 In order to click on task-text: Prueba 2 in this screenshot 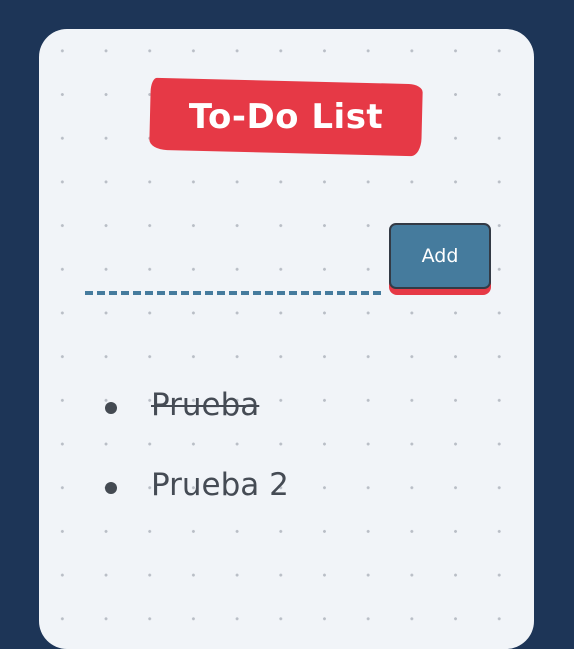, I will do `click(220, 485)`.